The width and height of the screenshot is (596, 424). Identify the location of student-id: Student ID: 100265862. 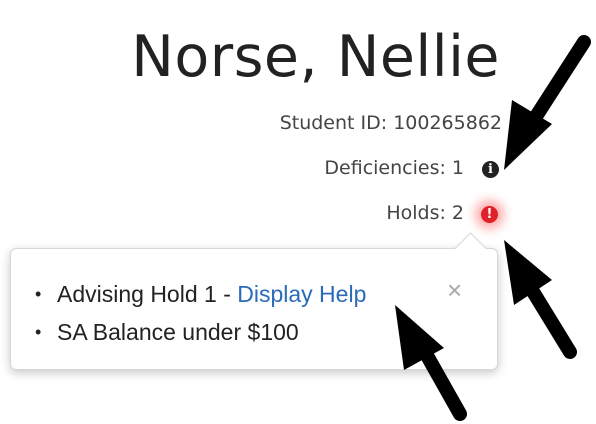
(390, 123).